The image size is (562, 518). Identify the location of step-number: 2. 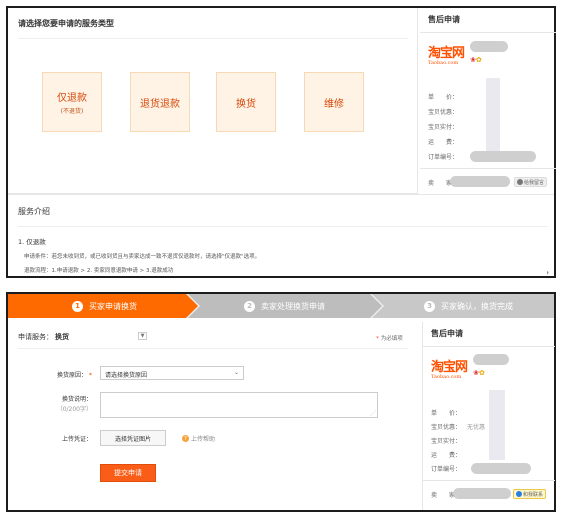
(249, 306).